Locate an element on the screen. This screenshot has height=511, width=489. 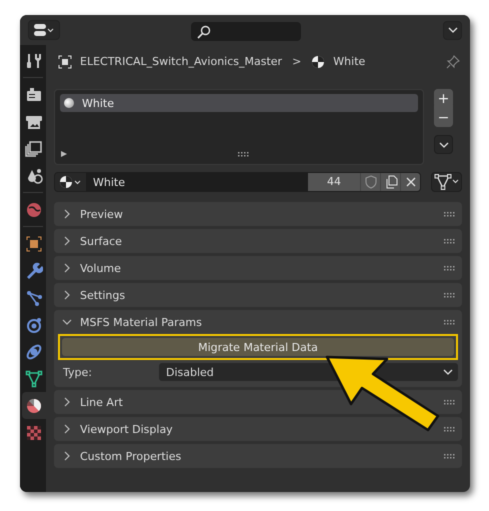
material-sphere-icon is located at coordinates (34, 405).